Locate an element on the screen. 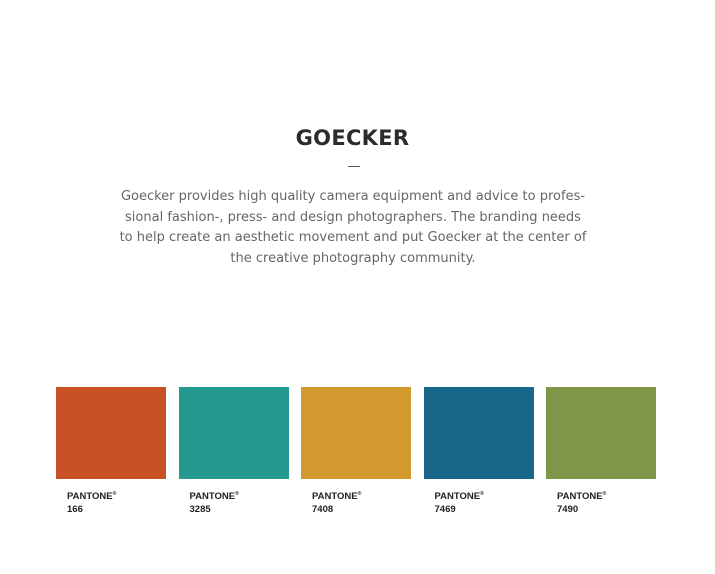 The image size is (715, 574). swatch-label: PANTONE® 7408 is located at coordinates (361, 502).